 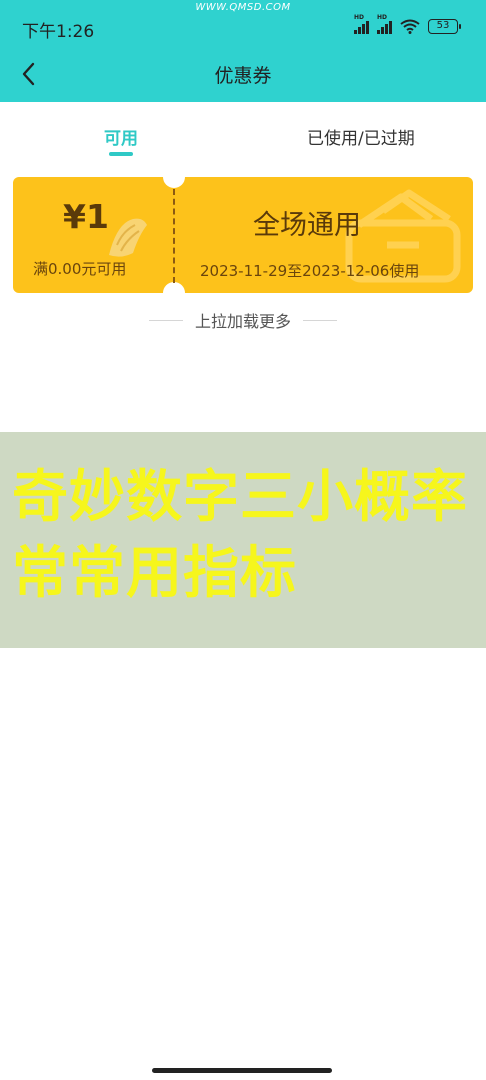 I want to click on tab-used-expired: 已使用/已过期, so click(x=361, y=136).